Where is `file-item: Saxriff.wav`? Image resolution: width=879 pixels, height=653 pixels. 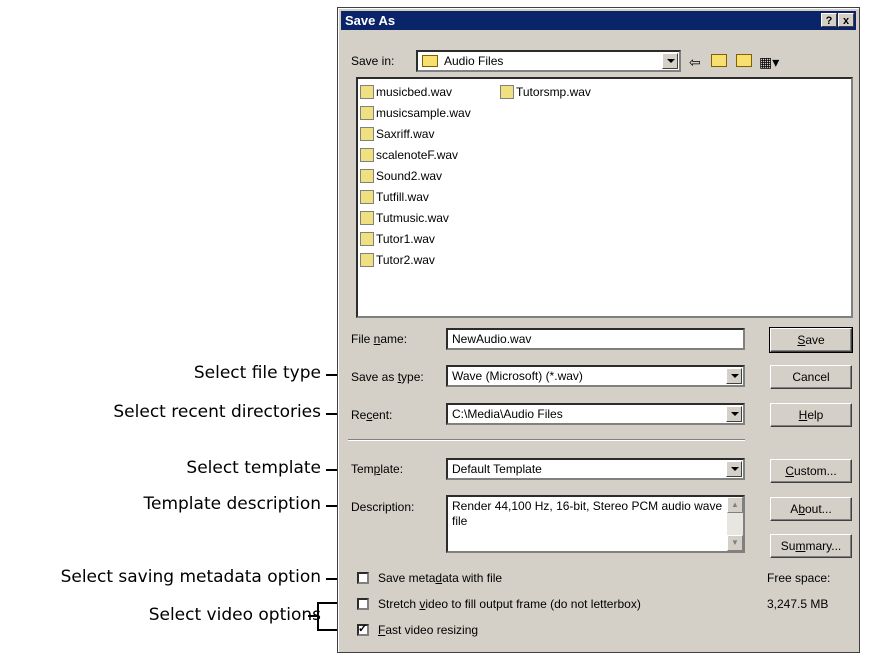 file-item: Saxriff.wav is located at coordinates (397, 134).